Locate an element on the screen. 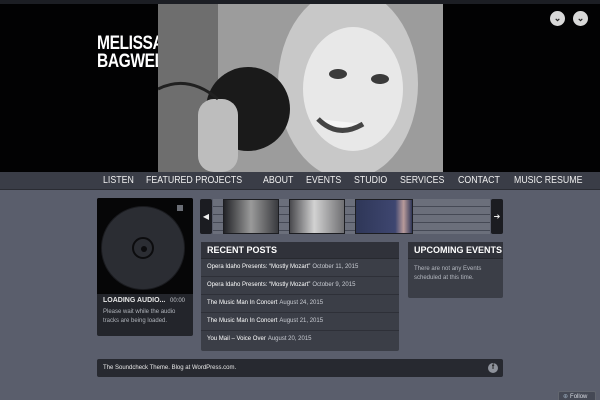  nav-item-about: ABOUT is located at coordinates (278, 181).